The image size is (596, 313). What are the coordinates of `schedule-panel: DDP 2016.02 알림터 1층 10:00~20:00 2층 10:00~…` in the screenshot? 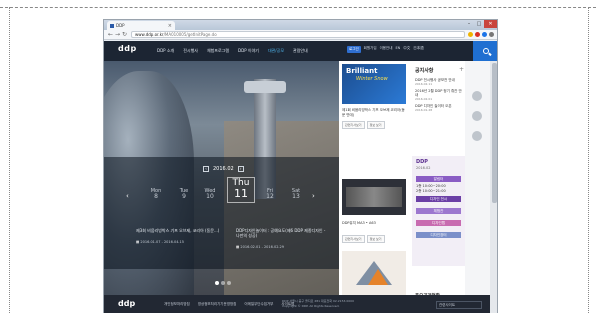 It's located at (438, 211).